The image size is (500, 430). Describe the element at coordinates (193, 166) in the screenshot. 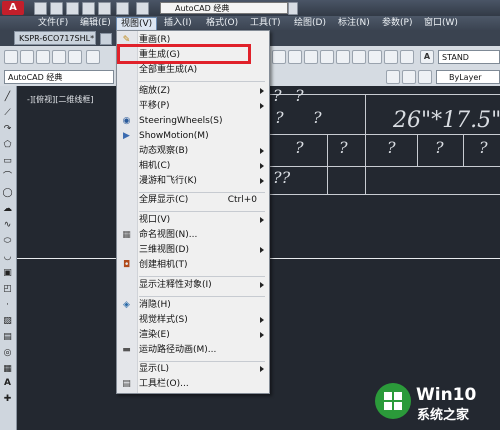

I see `menu-item-camera: 相机(C)` at that location.